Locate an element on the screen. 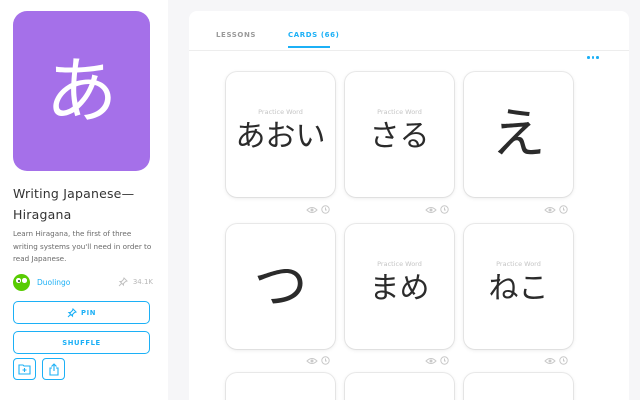  deck-title-line-1: Writing Japanese— is located at coordinates (74, 193).